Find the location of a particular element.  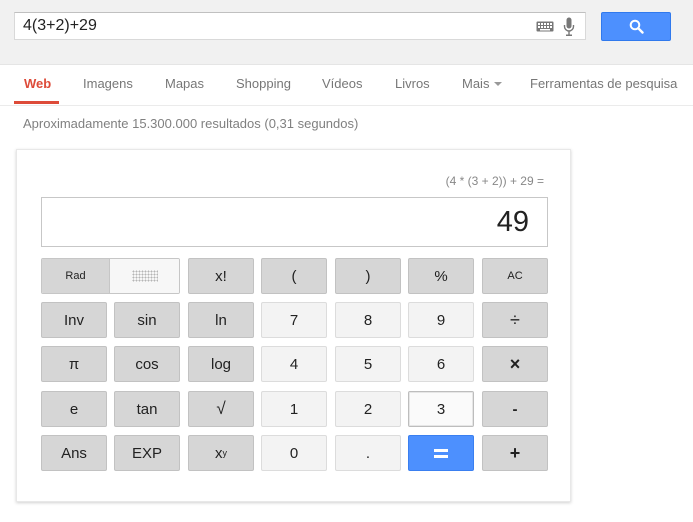

tab-shopping: Shopping is located at coordinates (263, 83).